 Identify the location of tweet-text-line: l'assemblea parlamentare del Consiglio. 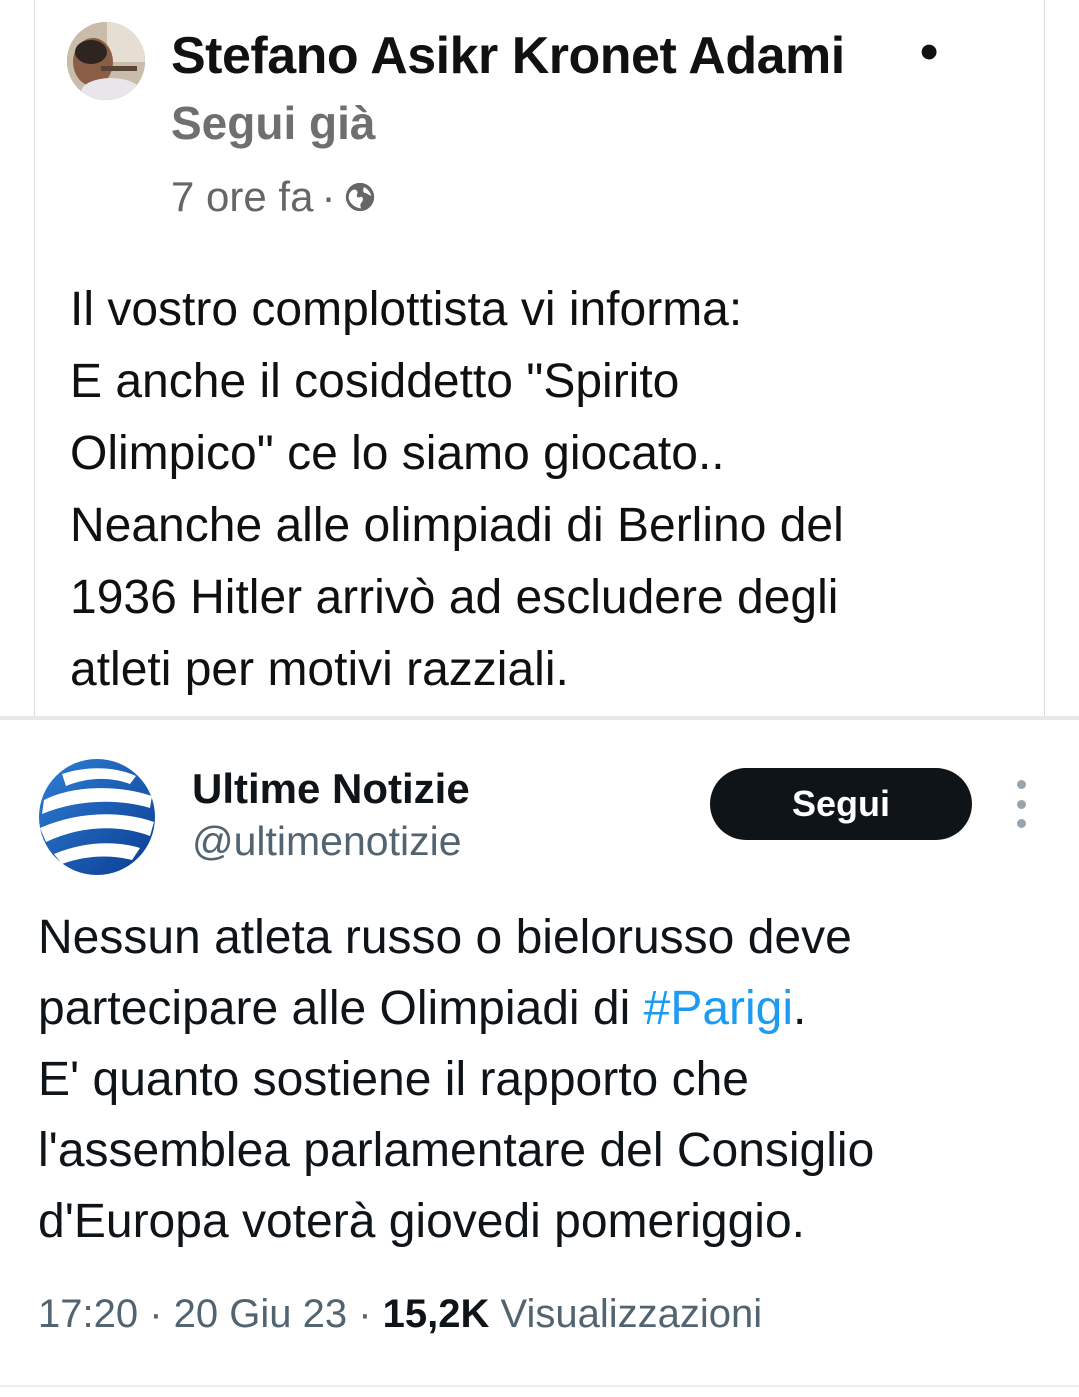
(456, 1150).